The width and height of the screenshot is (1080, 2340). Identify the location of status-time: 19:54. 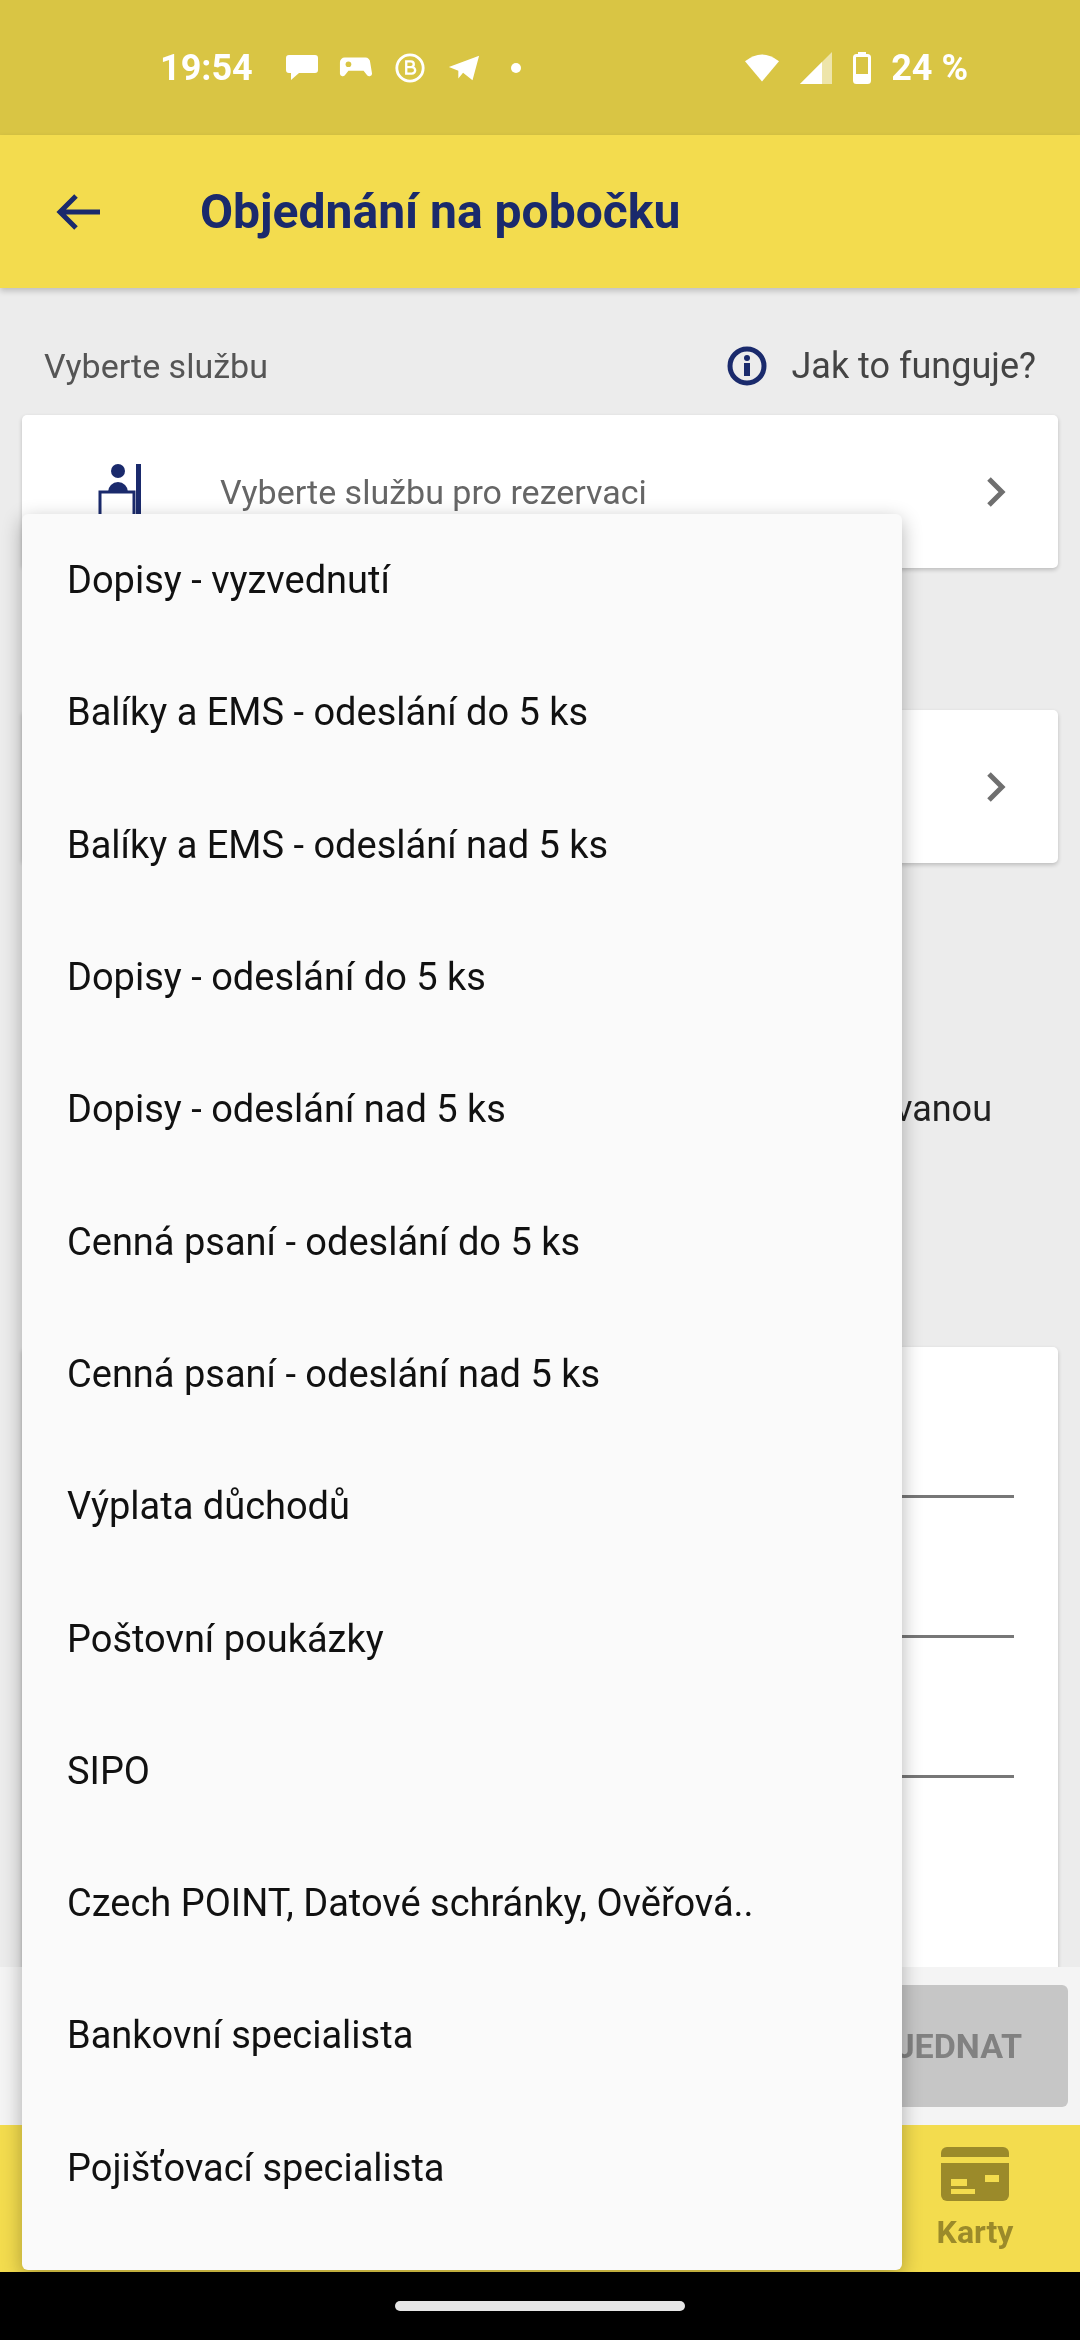
(206, 67).